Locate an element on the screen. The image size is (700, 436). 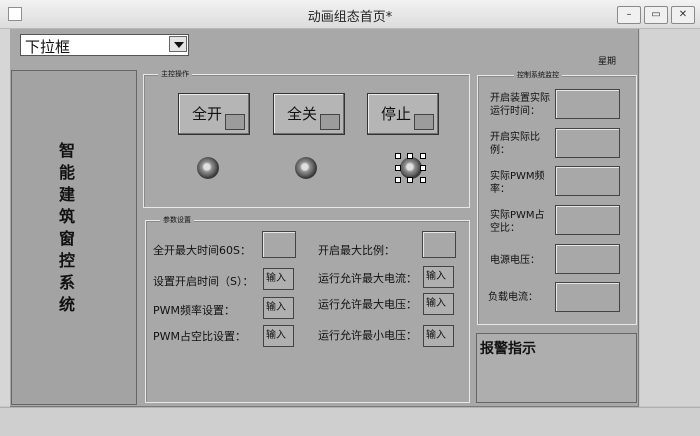
param-label: 全开最大时间60S： is located at coordinates (202, 250).